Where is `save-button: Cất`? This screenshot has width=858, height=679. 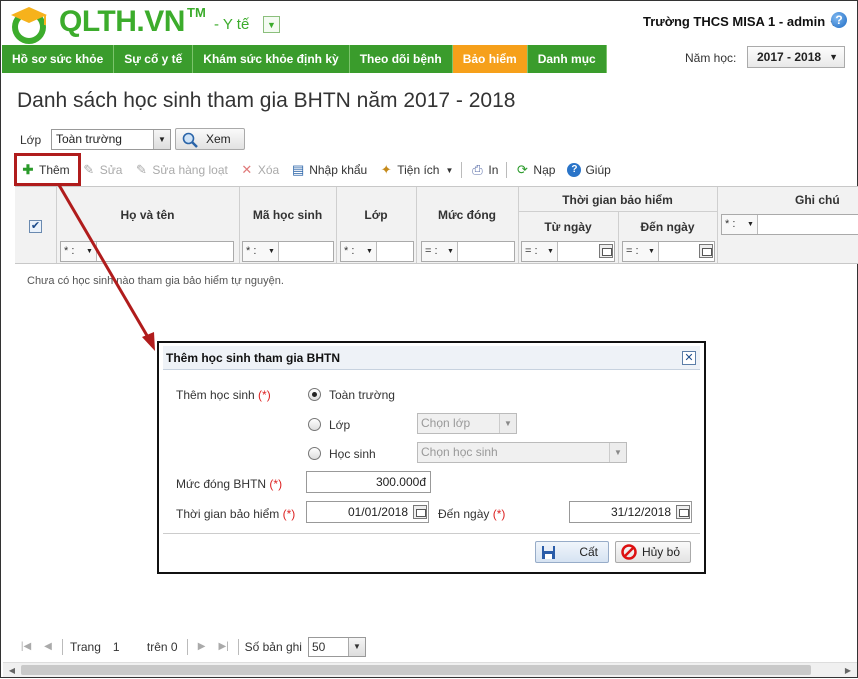
save-button: Cất is located at coordinates (572, 552).